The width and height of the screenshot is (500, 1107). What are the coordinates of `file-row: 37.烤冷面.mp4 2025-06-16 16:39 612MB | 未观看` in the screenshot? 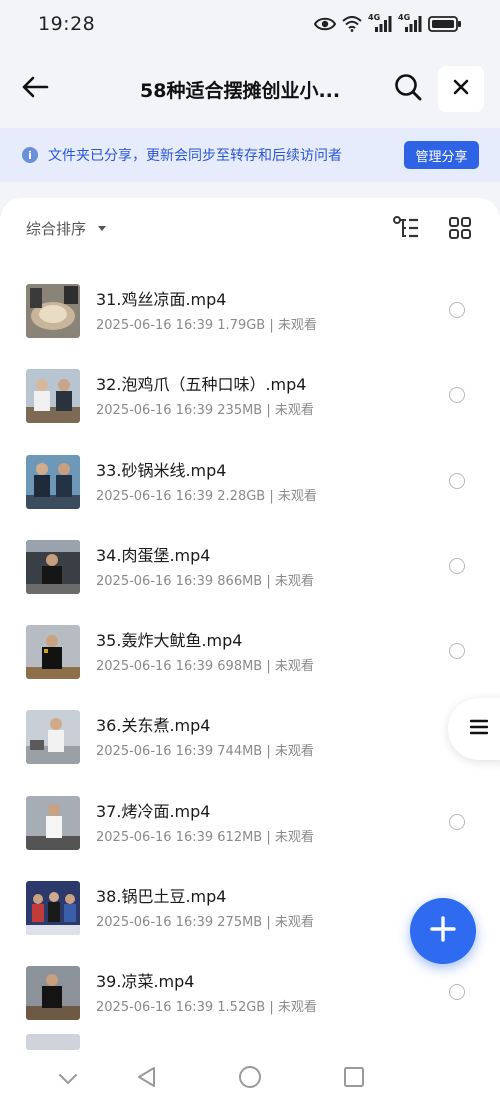 It's located at (250, 822).